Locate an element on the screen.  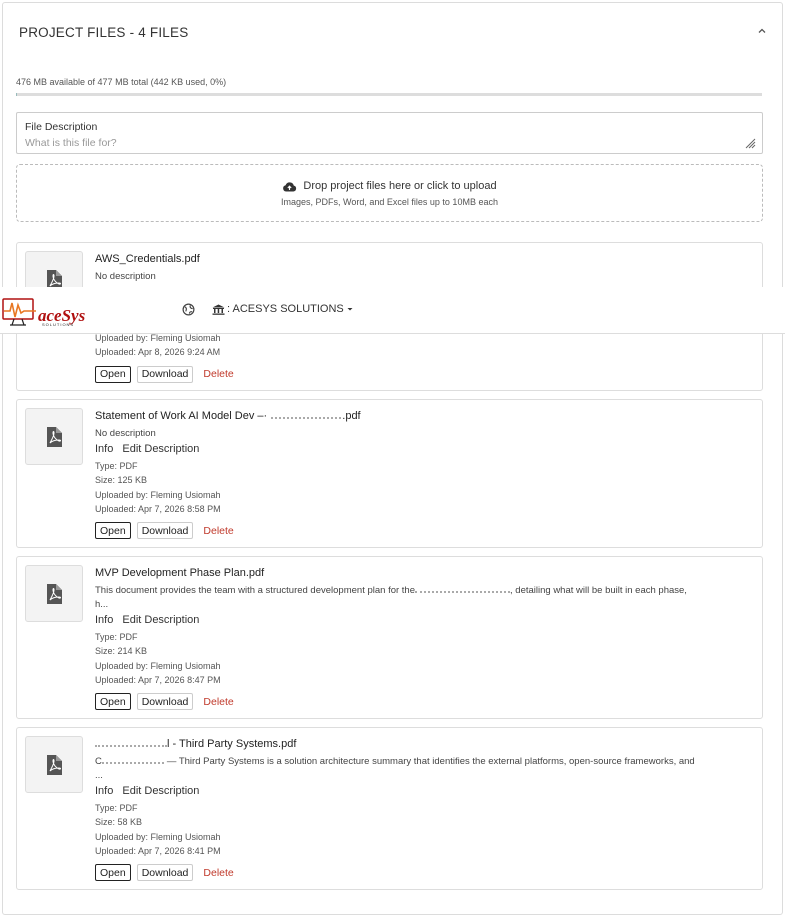
monitor-pulse-icon is located at coordinates (19, 312).